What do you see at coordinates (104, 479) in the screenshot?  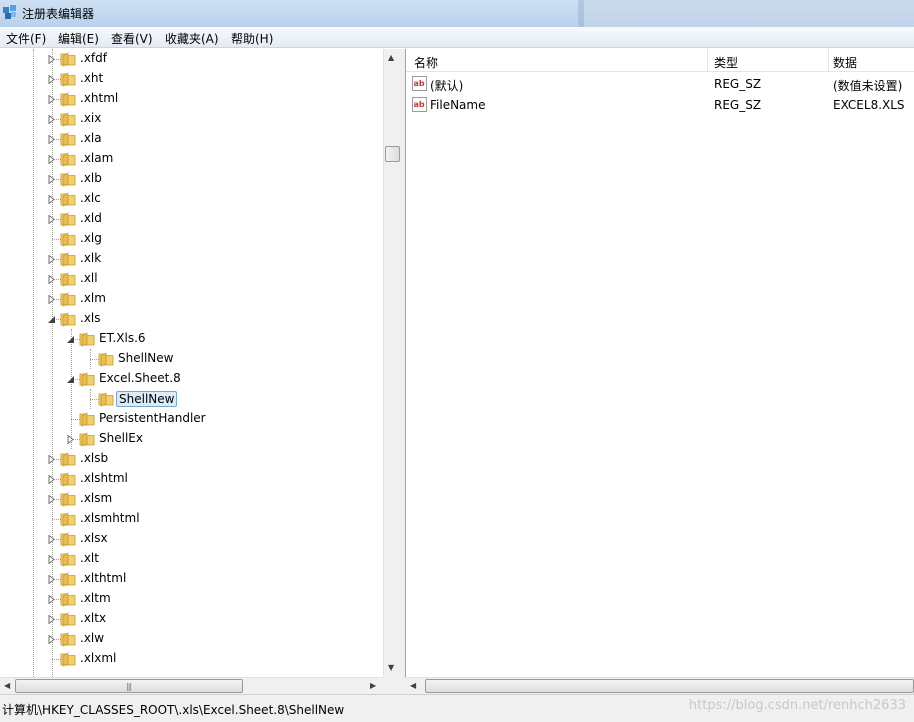 I see `tree-node-label: .xlshtml` at bounding box center [104, 479].